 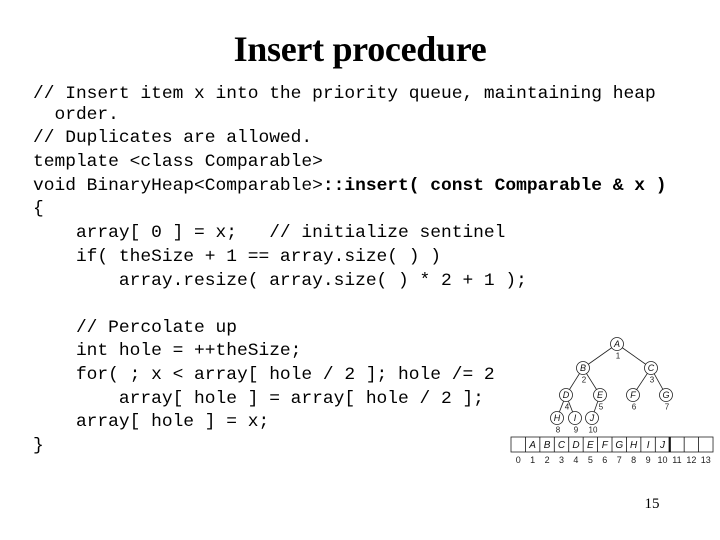 I want to click on tree-node-index: 10, so click(x=593, y=430).